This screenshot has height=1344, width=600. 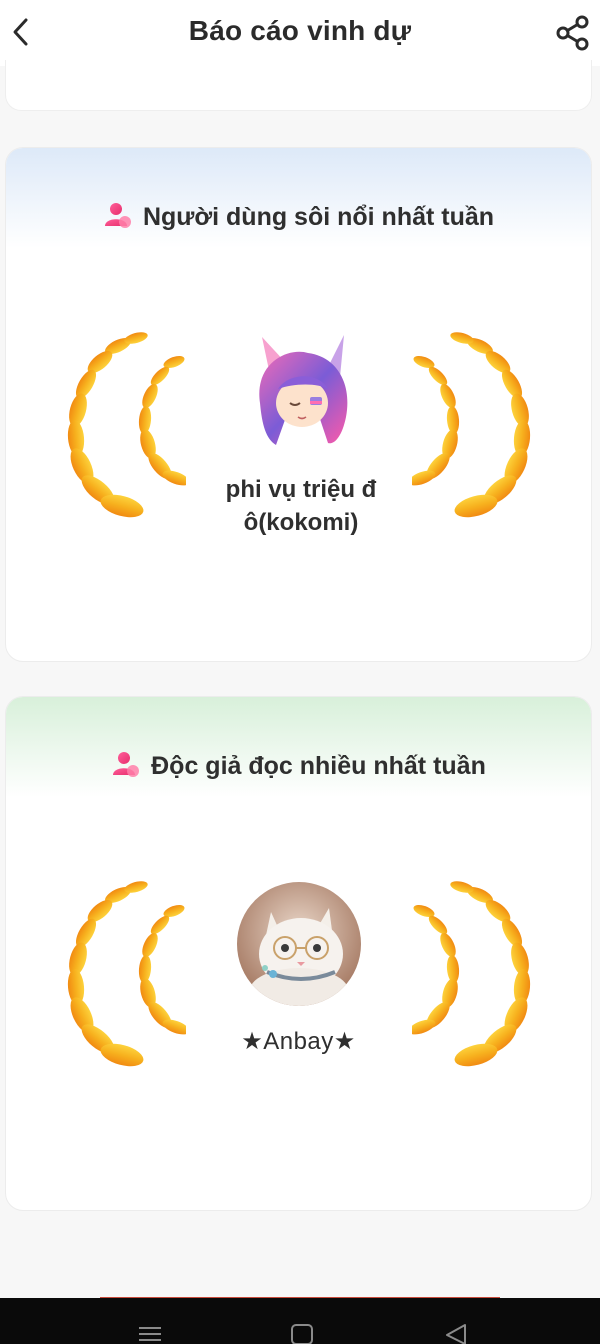 I want to click on page-title: Báo cáo vinh dự, so click(x=300, y=30).